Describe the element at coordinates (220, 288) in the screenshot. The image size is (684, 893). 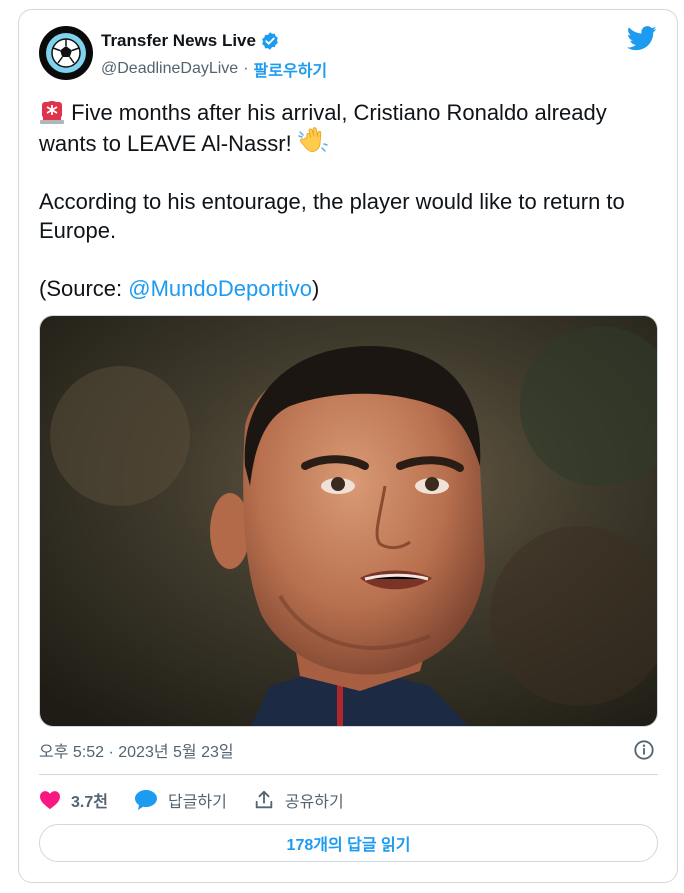
I see `source-link: @MundoDeportivo` at that location.